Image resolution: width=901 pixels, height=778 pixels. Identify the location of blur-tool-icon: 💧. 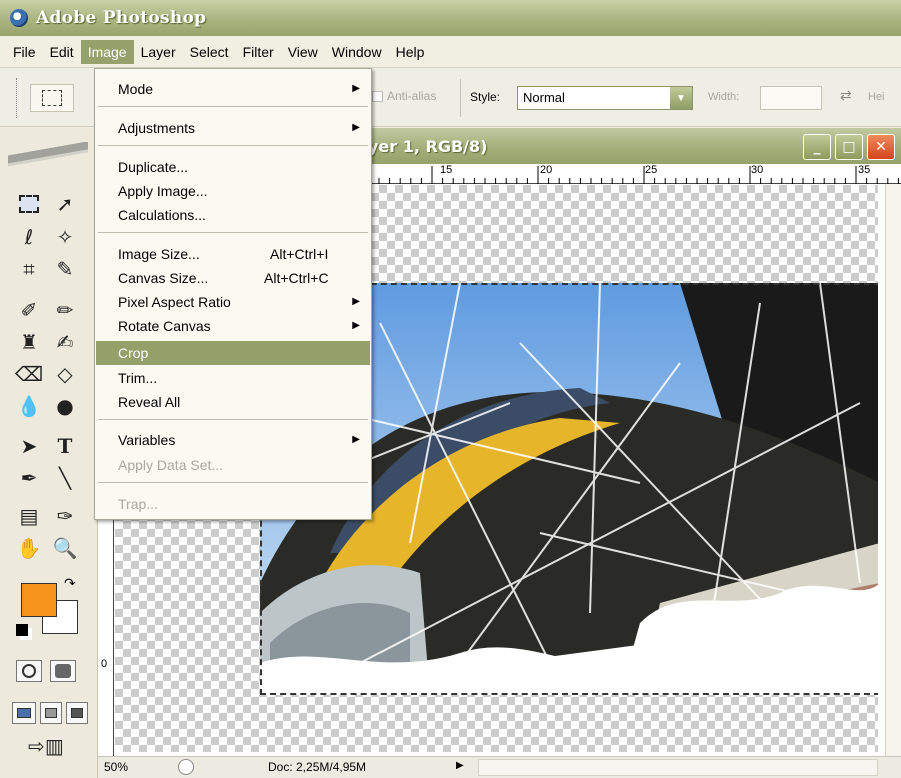
(29, 406).